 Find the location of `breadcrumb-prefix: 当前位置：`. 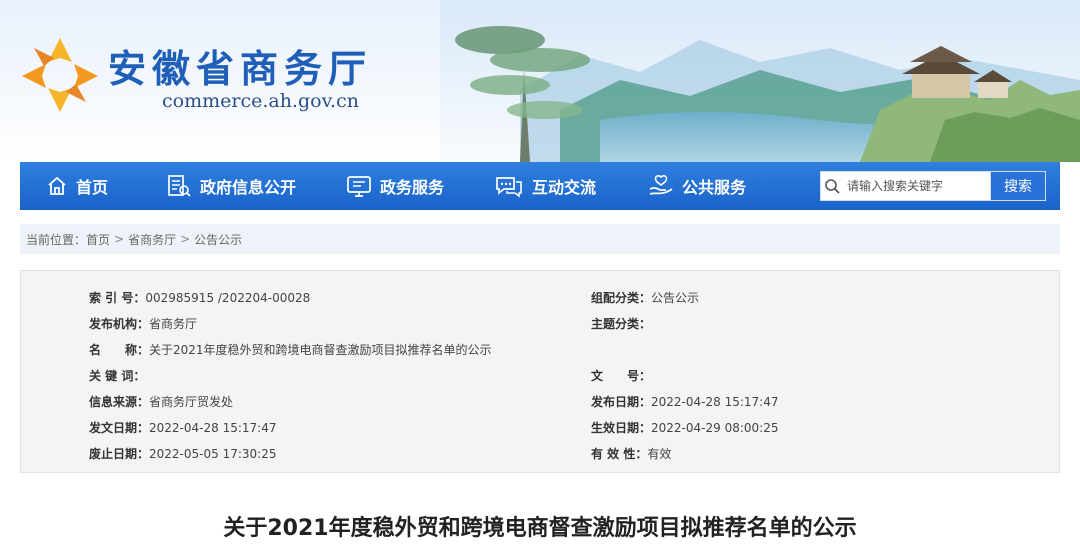

breadcrumb-prefix: 当前位置： is located at coordinates (56, 239).